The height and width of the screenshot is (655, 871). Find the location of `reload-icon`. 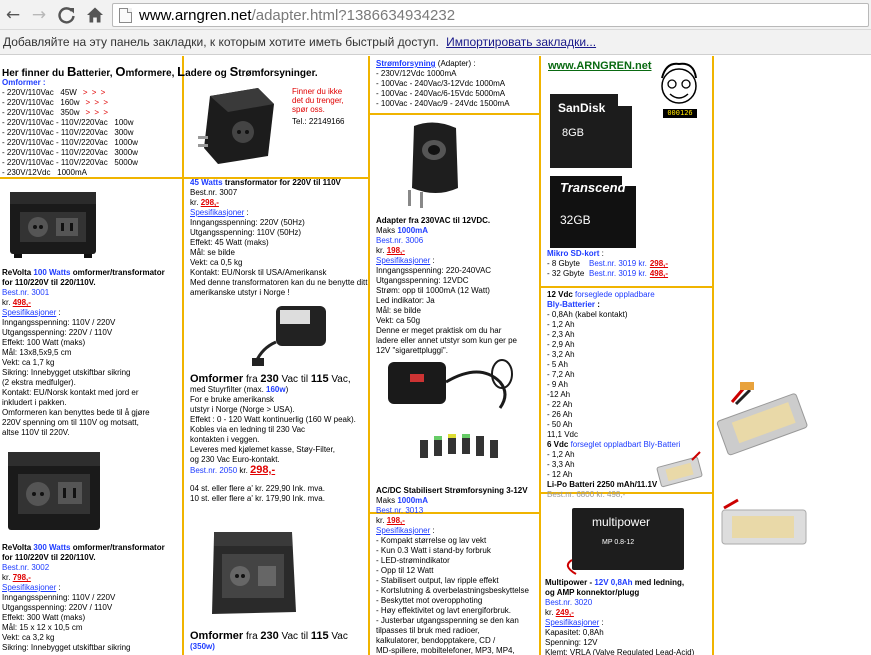

reload-icon is located at coordinates (67, 15).